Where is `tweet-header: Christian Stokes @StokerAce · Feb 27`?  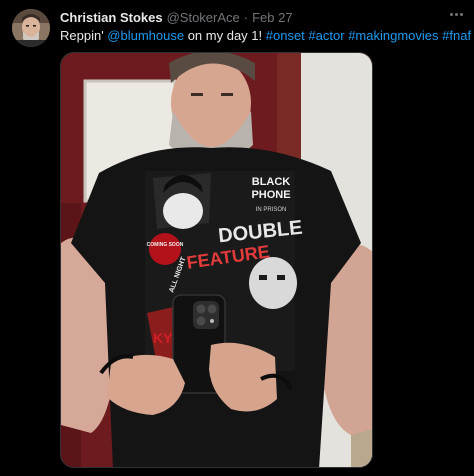 tweet-header: Christian Stokes @StokerAce · Feb 27 is located at coordinates (176, 17).